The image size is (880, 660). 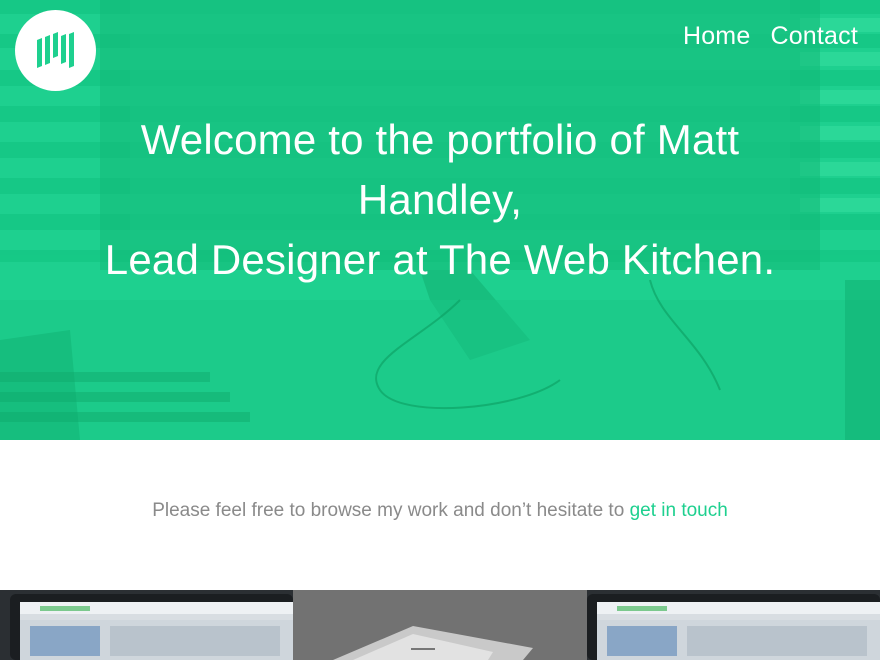 What do you see at coordinates (440, 259) in the screenshot?
I see `hero-headline-line-3: Lead Designer at The Web Kitchen.` at bounding box center [440, 259].